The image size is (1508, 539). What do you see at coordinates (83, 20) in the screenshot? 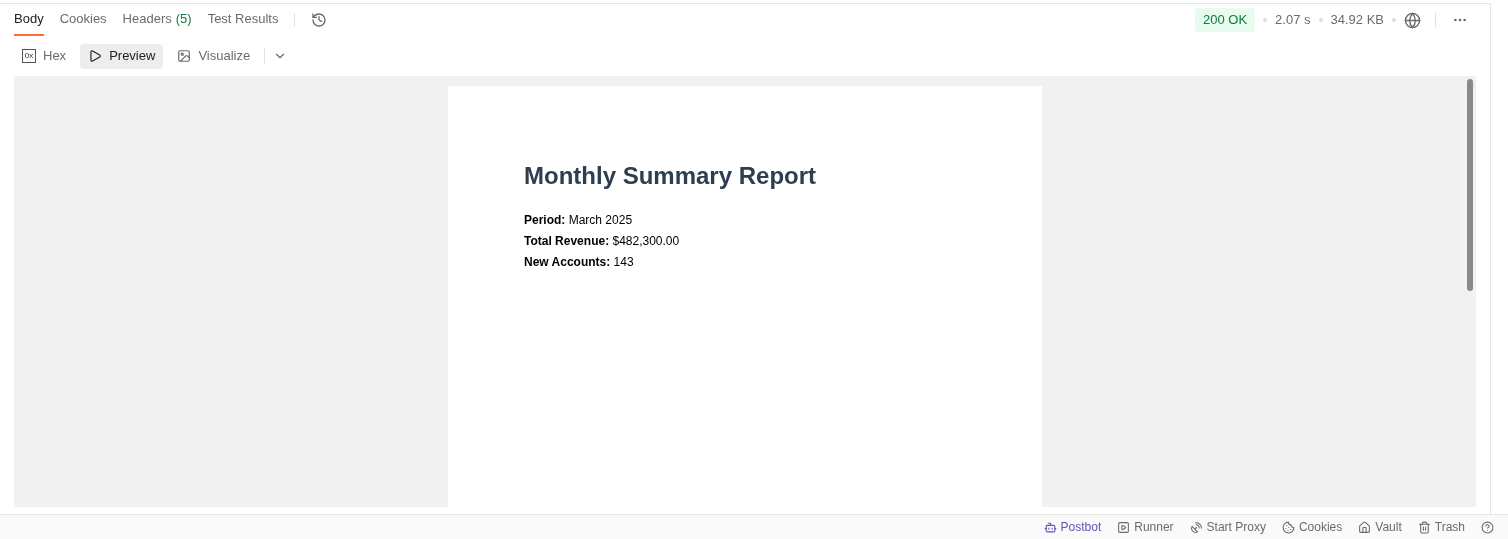
I see `tab: Cookies` at bounding box center [83, 20].